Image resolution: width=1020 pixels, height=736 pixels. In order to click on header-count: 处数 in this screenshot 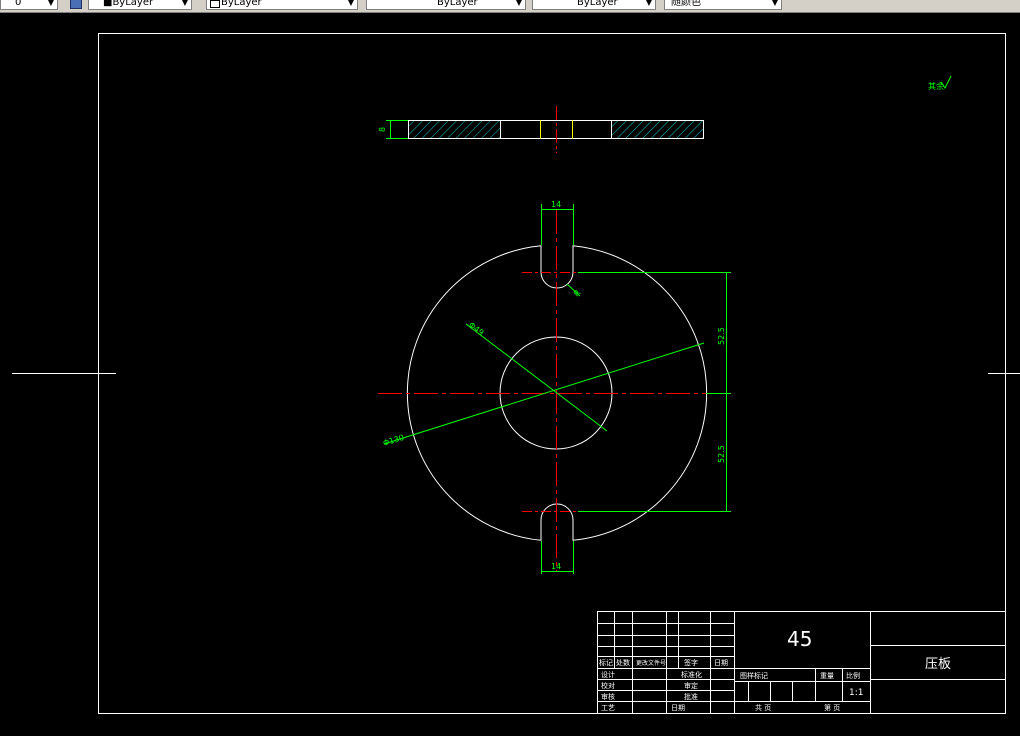, I will do `click(623, 662)`.